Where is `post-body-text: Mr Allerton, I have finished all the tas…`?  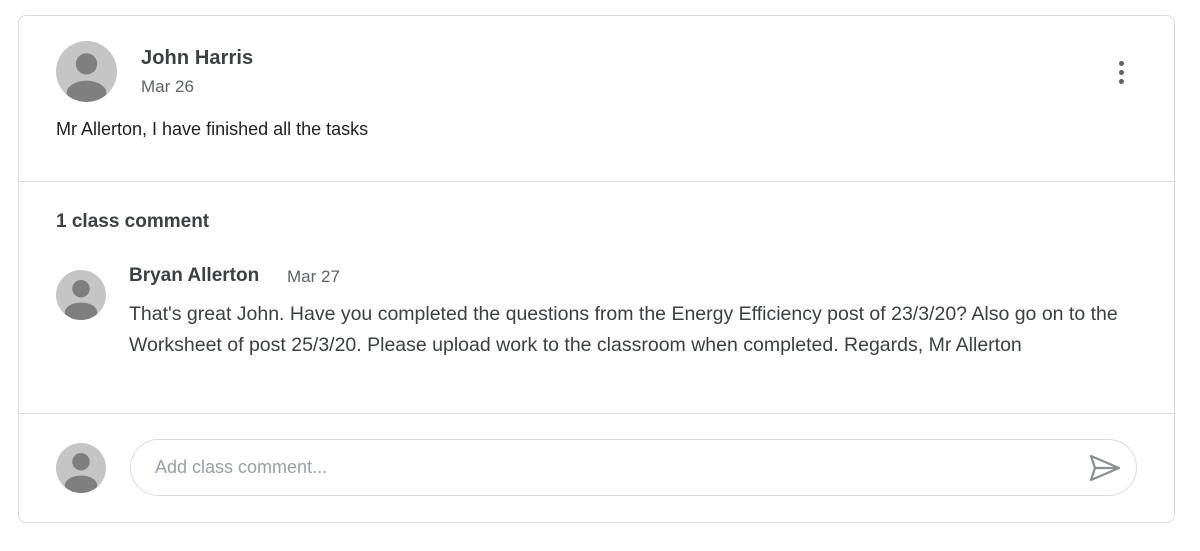 post-body-text: Mr Allerton, I have finished all the tas… is located at coordinates (212, 129).